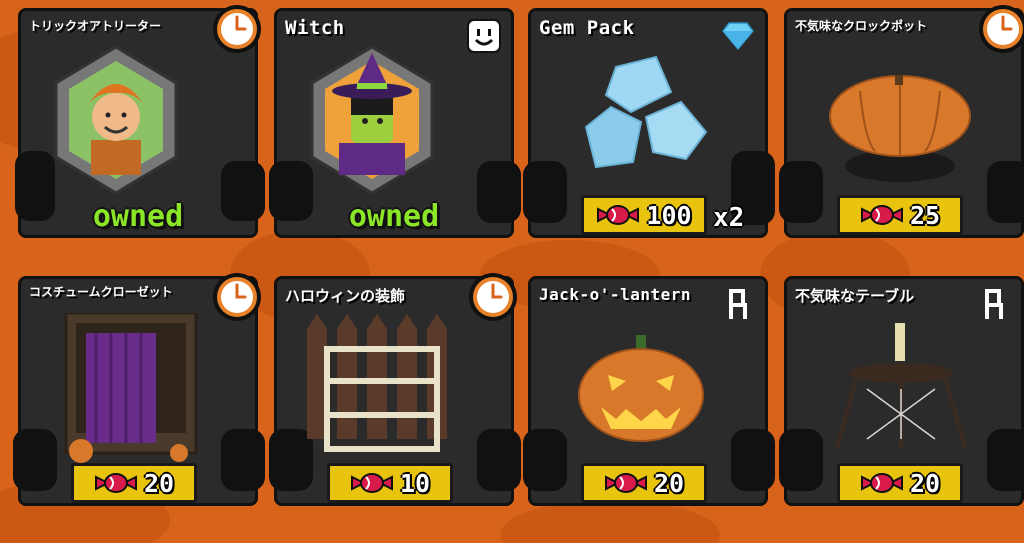  I want to click on item-title: 不気味なテーブル, so click(855, 296).